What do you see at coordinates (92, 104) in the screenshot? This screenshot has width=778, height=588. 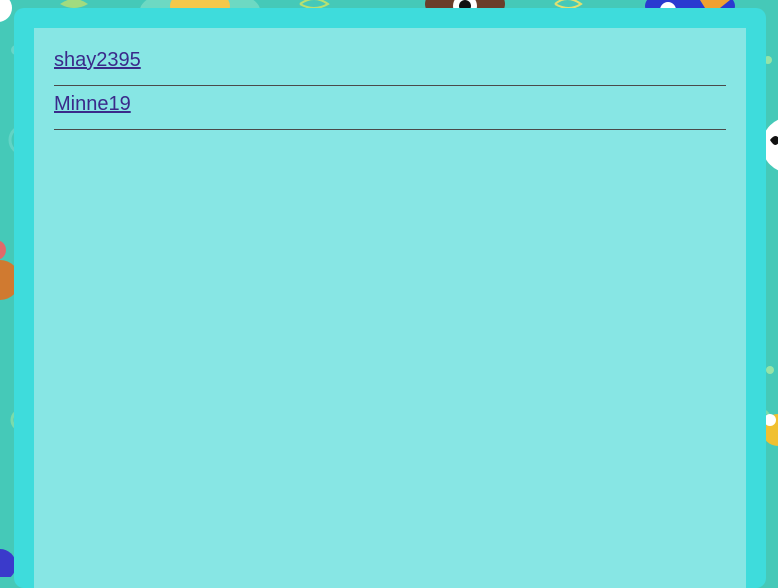 I see `user-link-minne19: Minne19` at bounding box center [92, 104].